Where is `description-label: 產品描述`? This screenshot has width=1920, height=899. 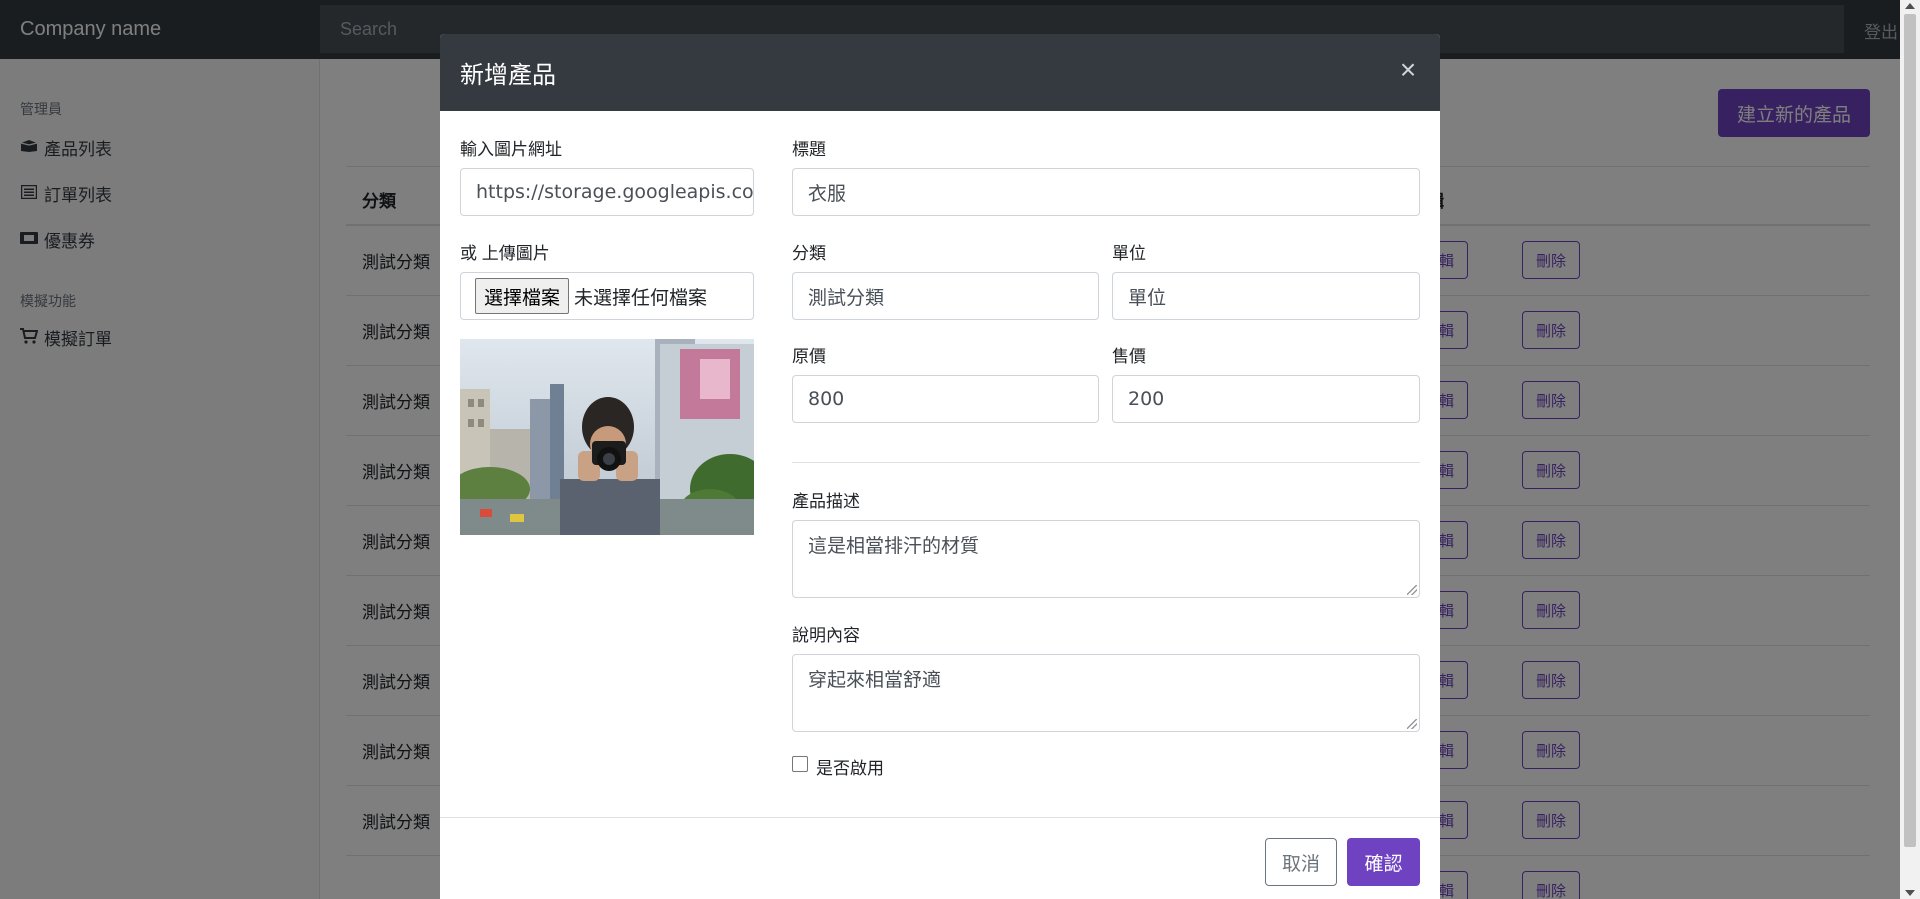
description-label: 產品描述 is located at coordinates (826, 501).